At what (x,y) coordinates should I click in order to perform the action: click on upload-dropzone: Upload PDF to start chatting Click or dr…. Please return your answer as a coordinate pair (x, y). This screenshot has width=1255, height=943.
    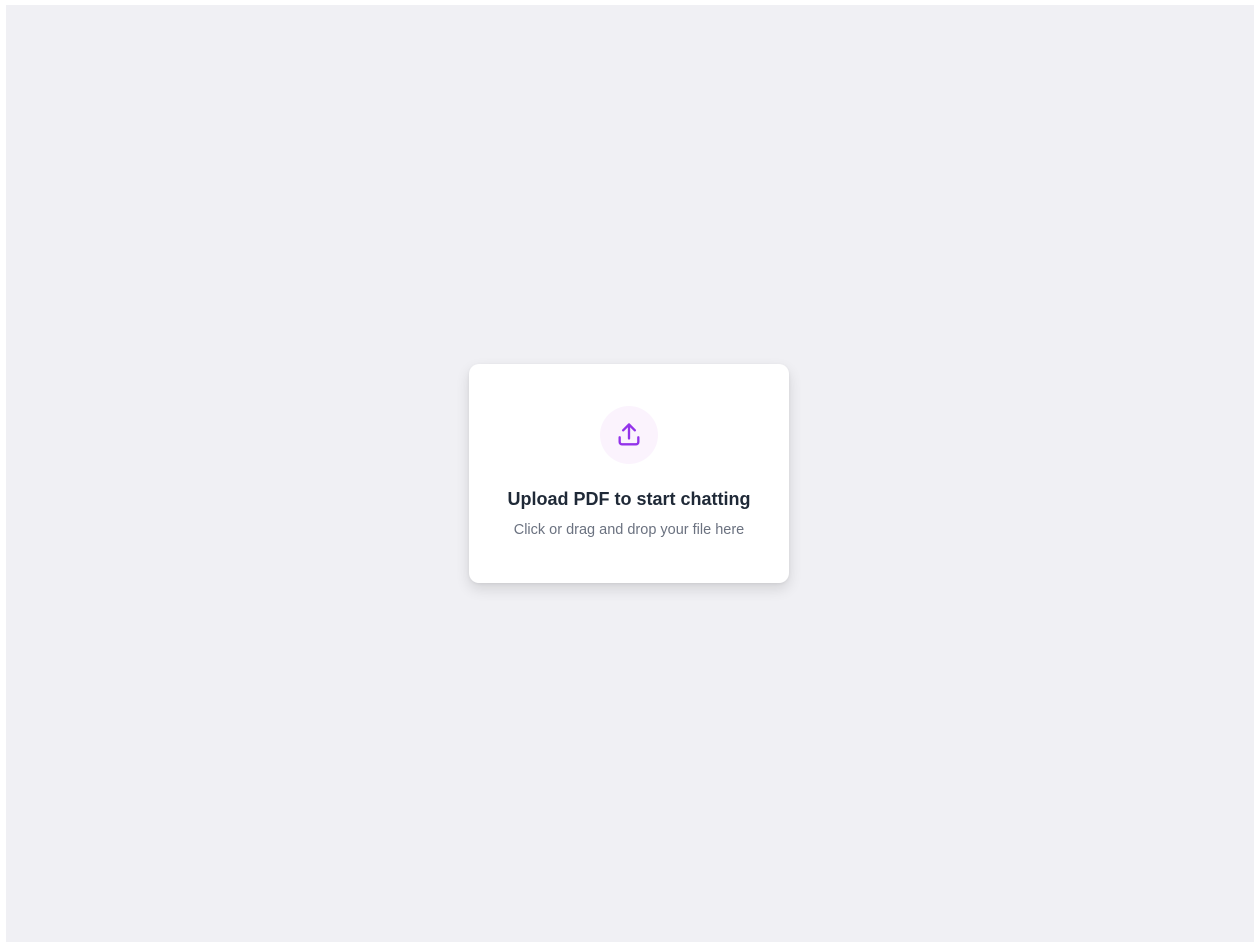
    Looking at the image, I should click on (629, 473).